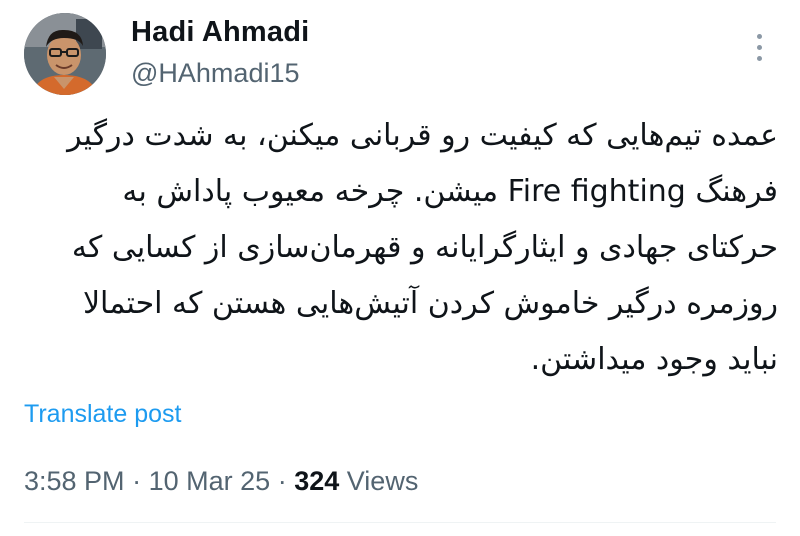 The width and height of the screenshot is (800, 536). What do you see at coordinates (400, 522) in the screenshot?
I see `divider` at bounding box center [400, 522].